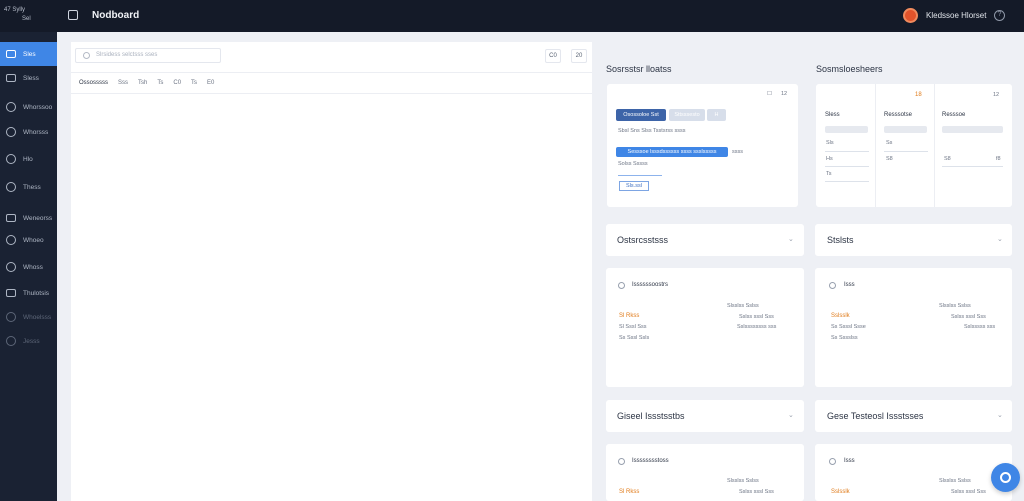 This screenshot has height=501, width=1024. Describe the element at coordinates (999, 15) in the screenshot. I see `help-icon: ?` at that location.